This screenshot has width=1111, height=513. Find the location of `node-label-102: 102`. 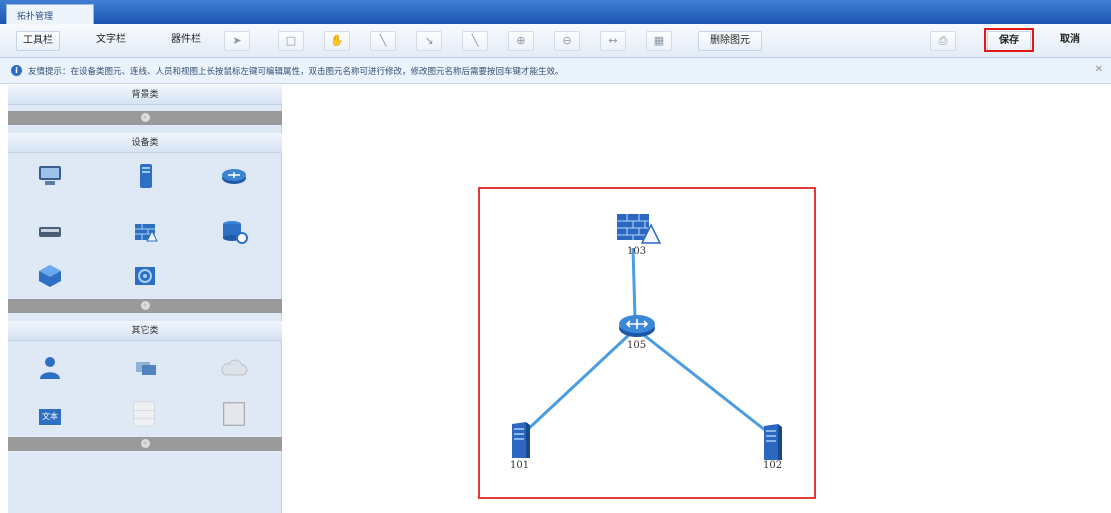

node-label-102: 102 is located at coordinates (772, 465).